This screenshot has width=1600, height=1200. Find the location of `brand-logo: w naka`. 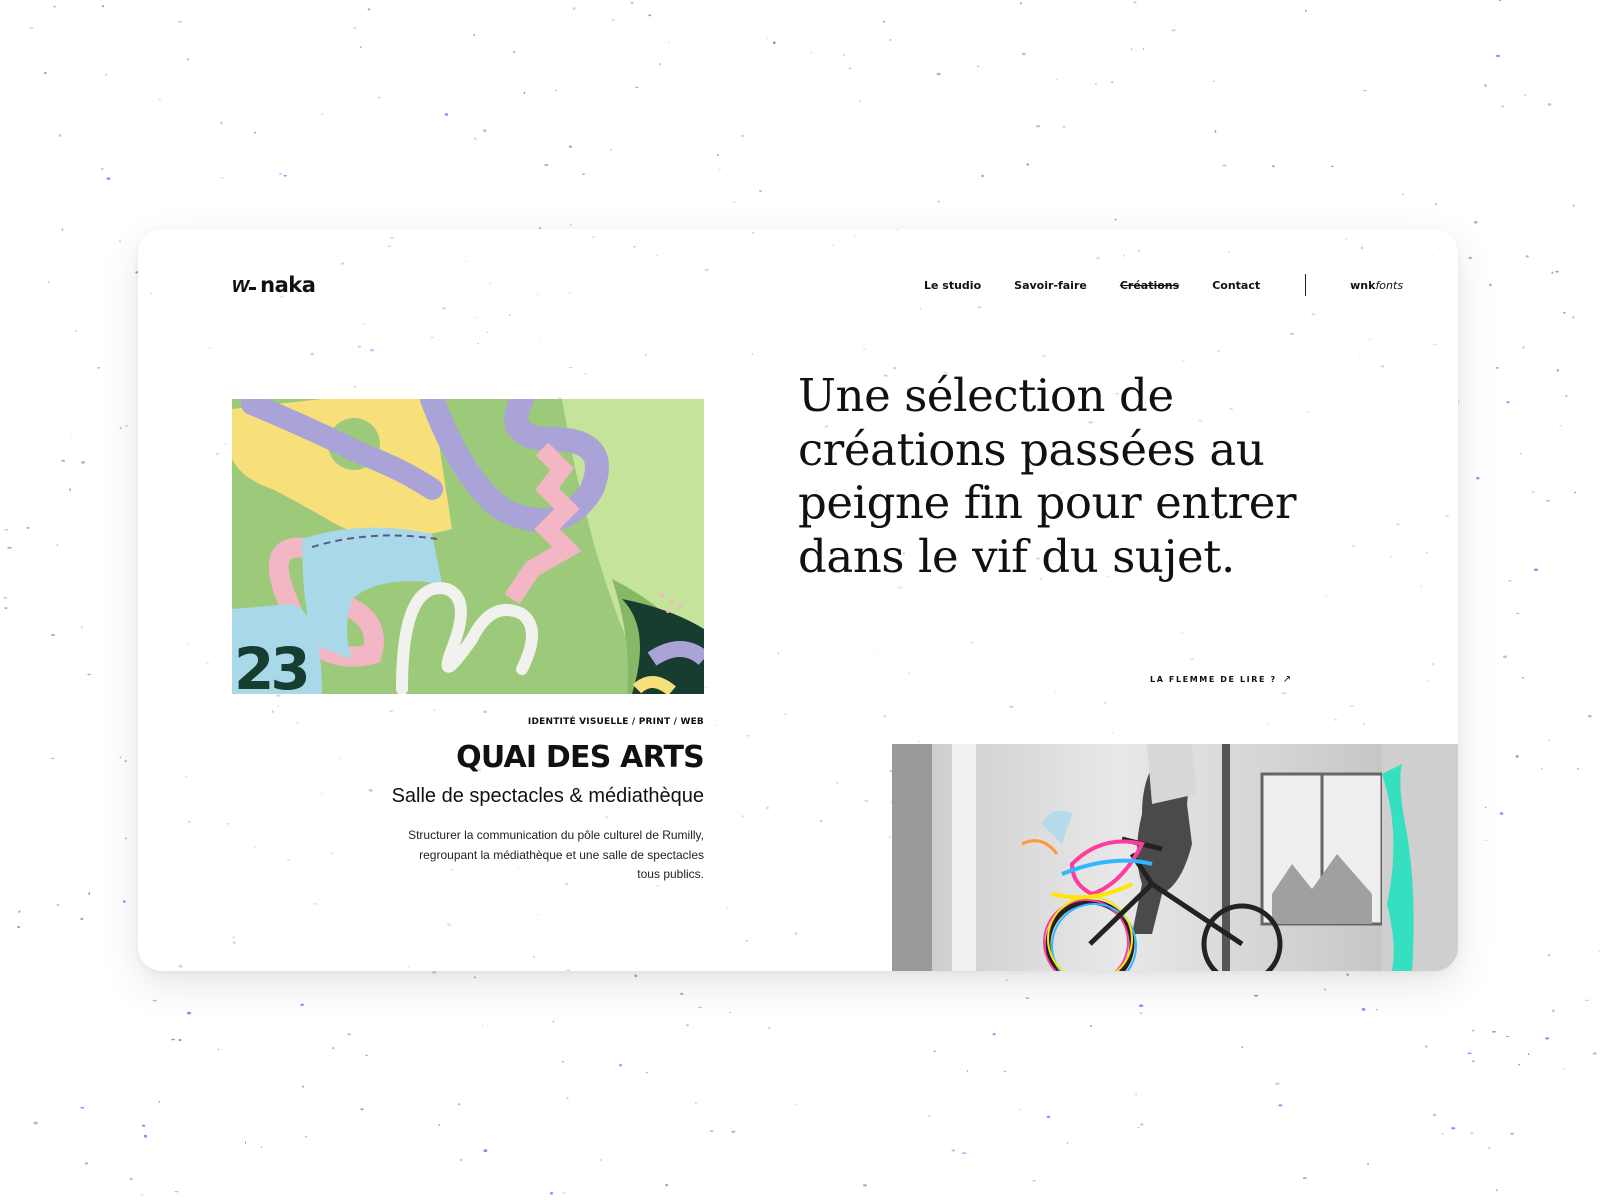

brand-logo: w naka is located at coordinates (274, 285).